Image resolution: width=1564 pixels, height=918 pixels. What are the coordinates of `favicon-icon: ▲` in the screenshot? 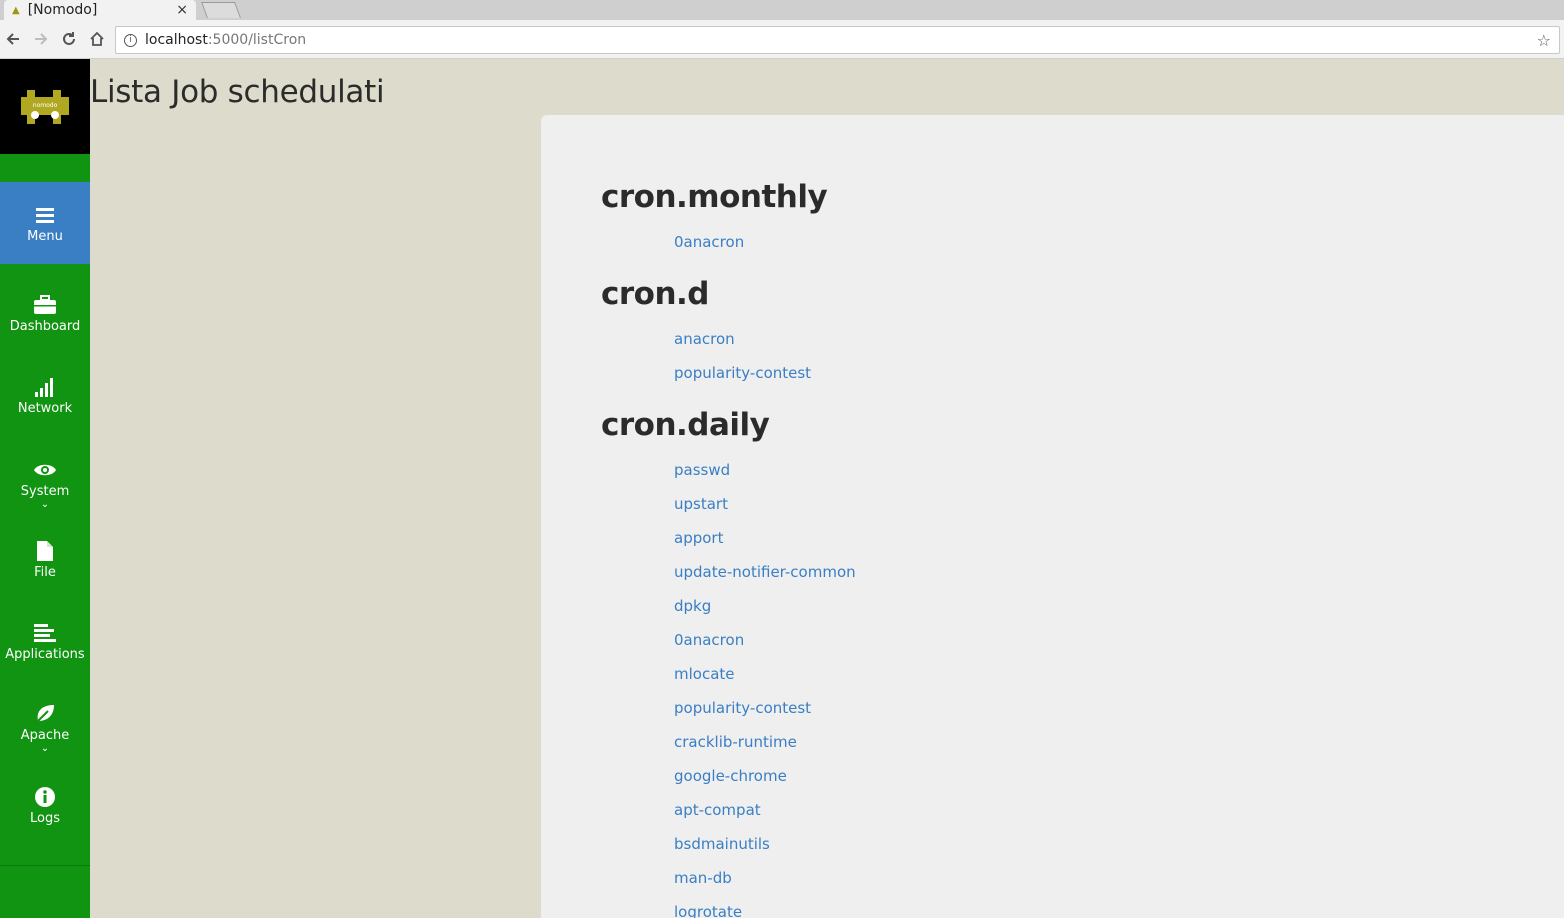 It's located at (16, 10).